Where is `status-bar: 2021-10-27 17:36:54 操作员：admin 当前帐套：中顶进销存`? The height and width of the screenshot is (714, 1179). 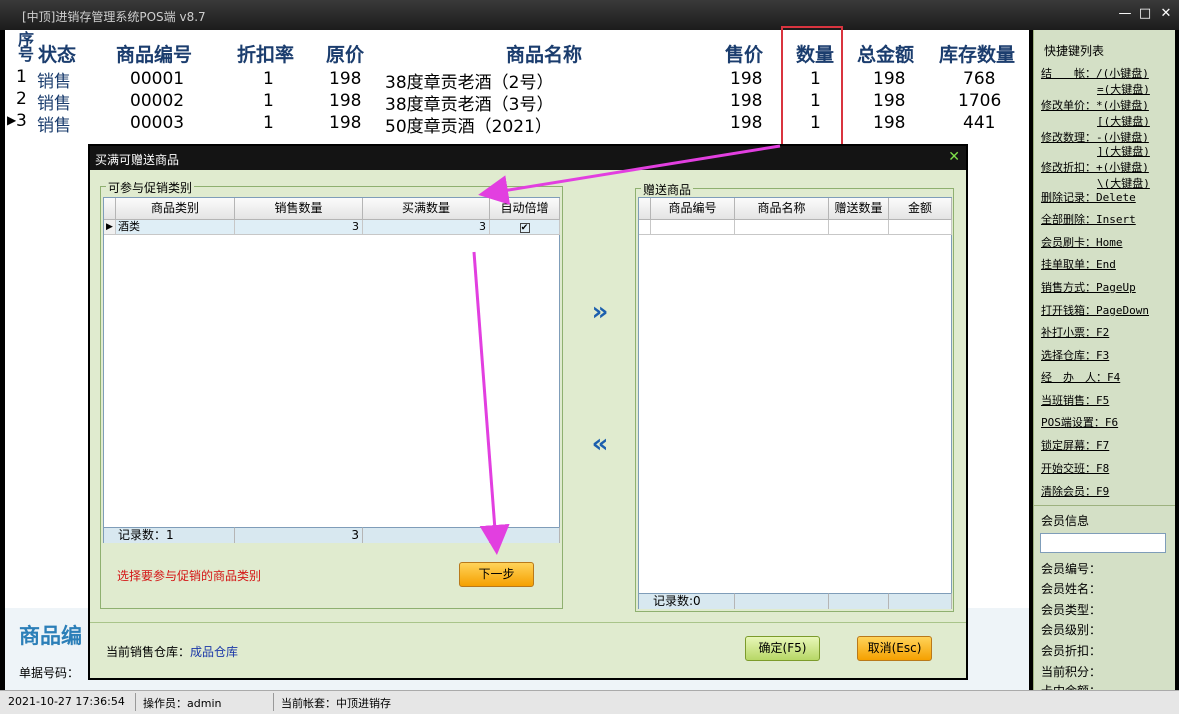
status-bar: 2021-10-27 17:36:54 操作员：admin 当前帐套：中顶进销存 is located at coordinates (589, 702).